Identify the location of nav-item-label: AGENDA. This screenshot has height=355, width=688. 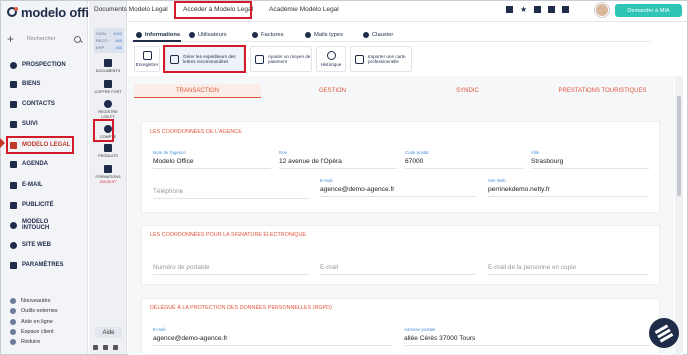
(35, 164).